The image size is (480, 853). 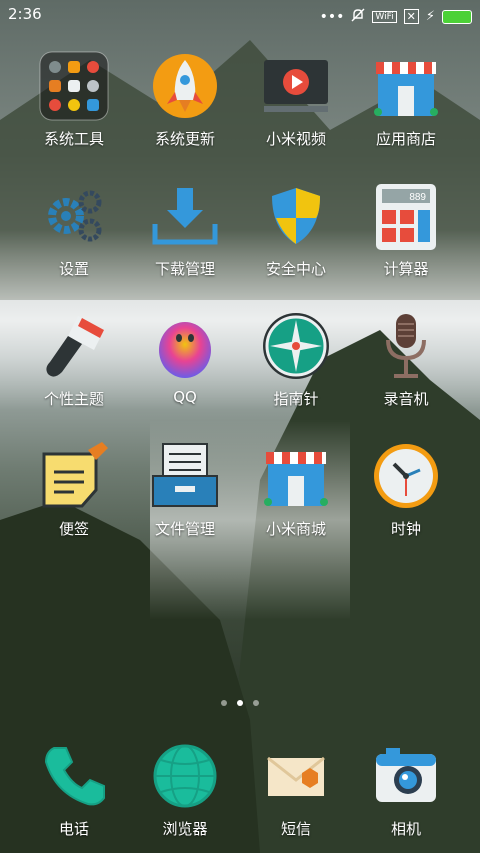 What do you see at coordinates (295, 269) in the screenshot?
I see `app-label: 安全中心` at bounding box center [295, 269].